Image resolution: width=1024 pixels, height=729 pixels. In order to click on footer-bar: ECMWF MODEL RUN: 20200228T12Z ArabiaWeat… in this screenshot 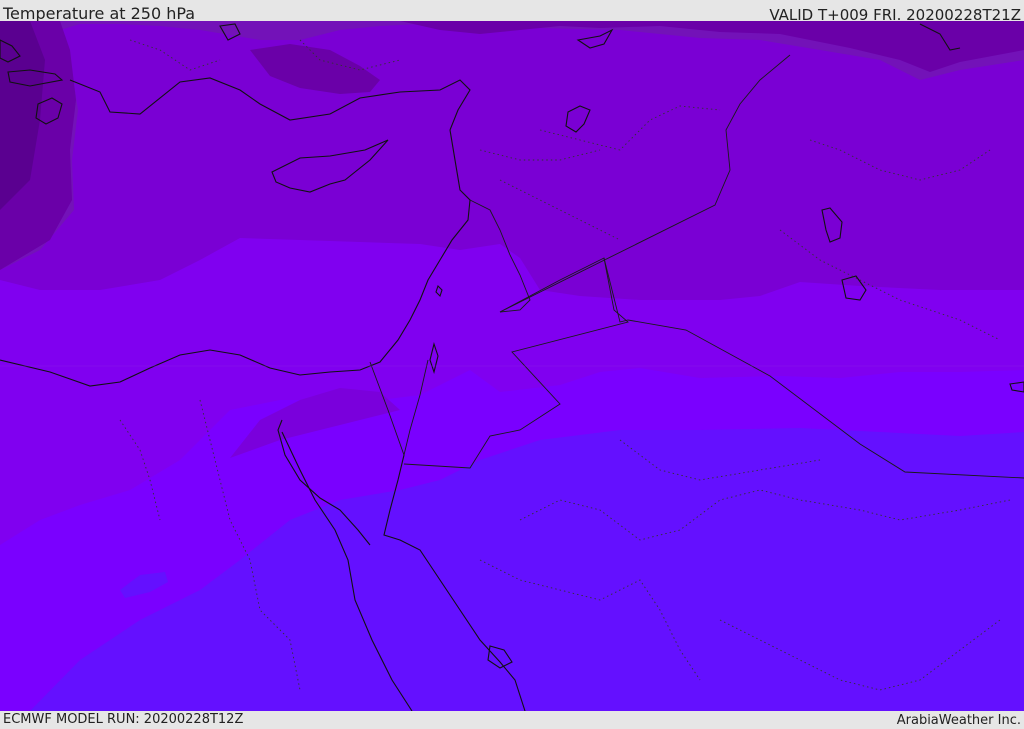, I will do `click(512, 720)`.